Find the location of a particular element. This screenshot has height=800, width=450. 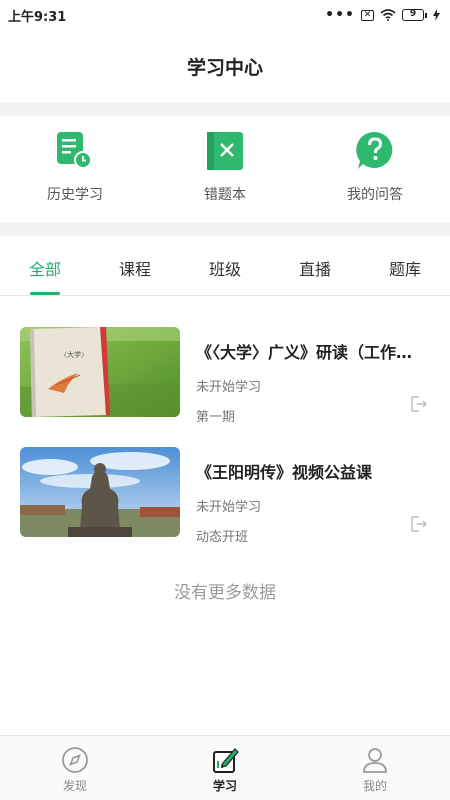

page-title: 学习中心 is located at coordinates (224, 67).